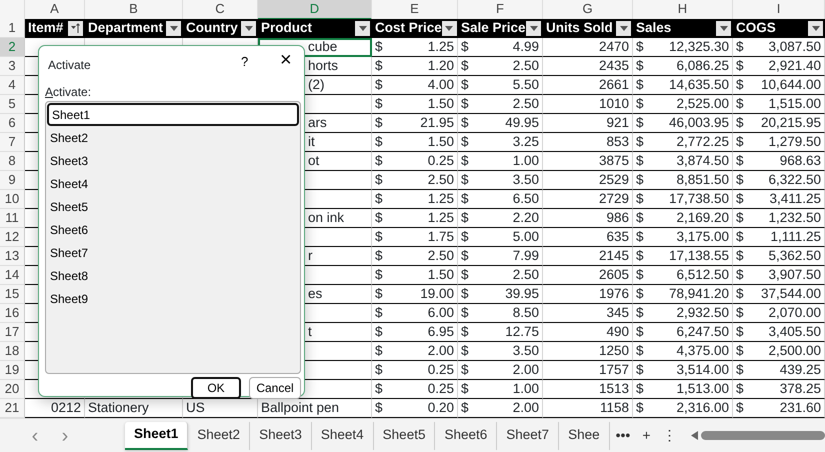 The image size is (825, 452). I want to click on row-header: 18, so click(12, 351).